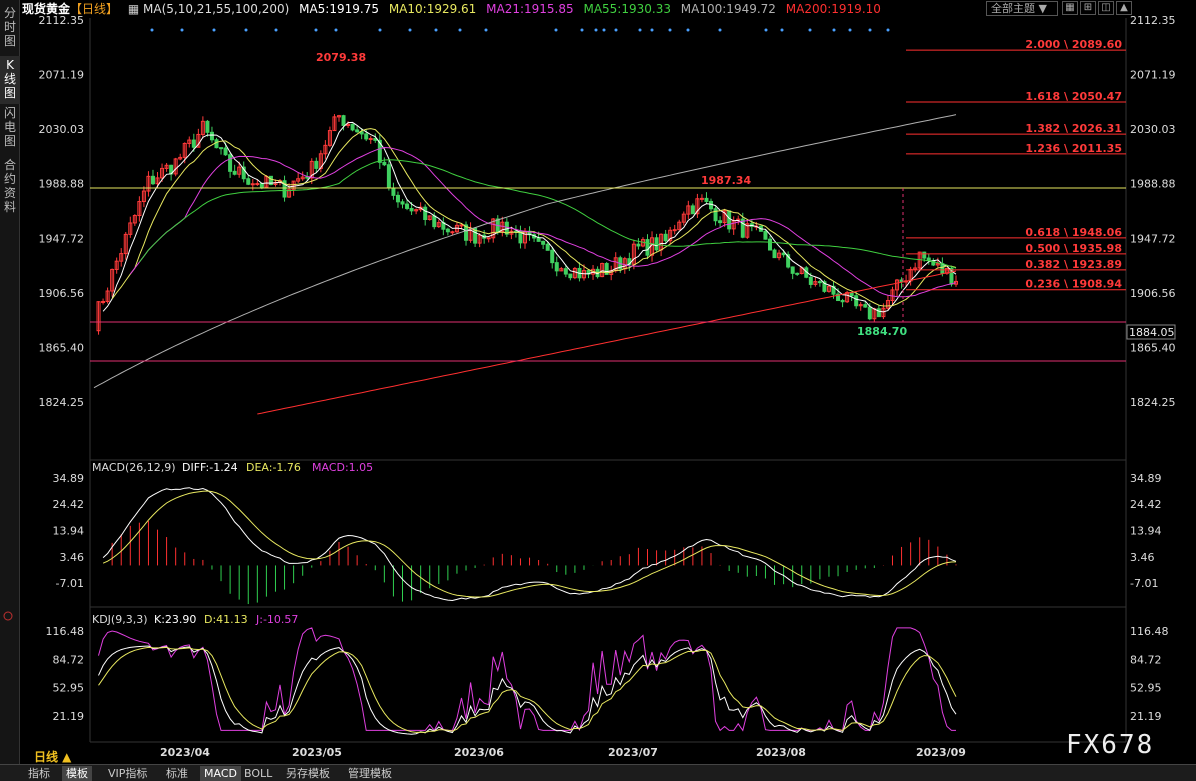  I want to click on fib-label: 0.382 \ 1923.89, so click(1073, 264).